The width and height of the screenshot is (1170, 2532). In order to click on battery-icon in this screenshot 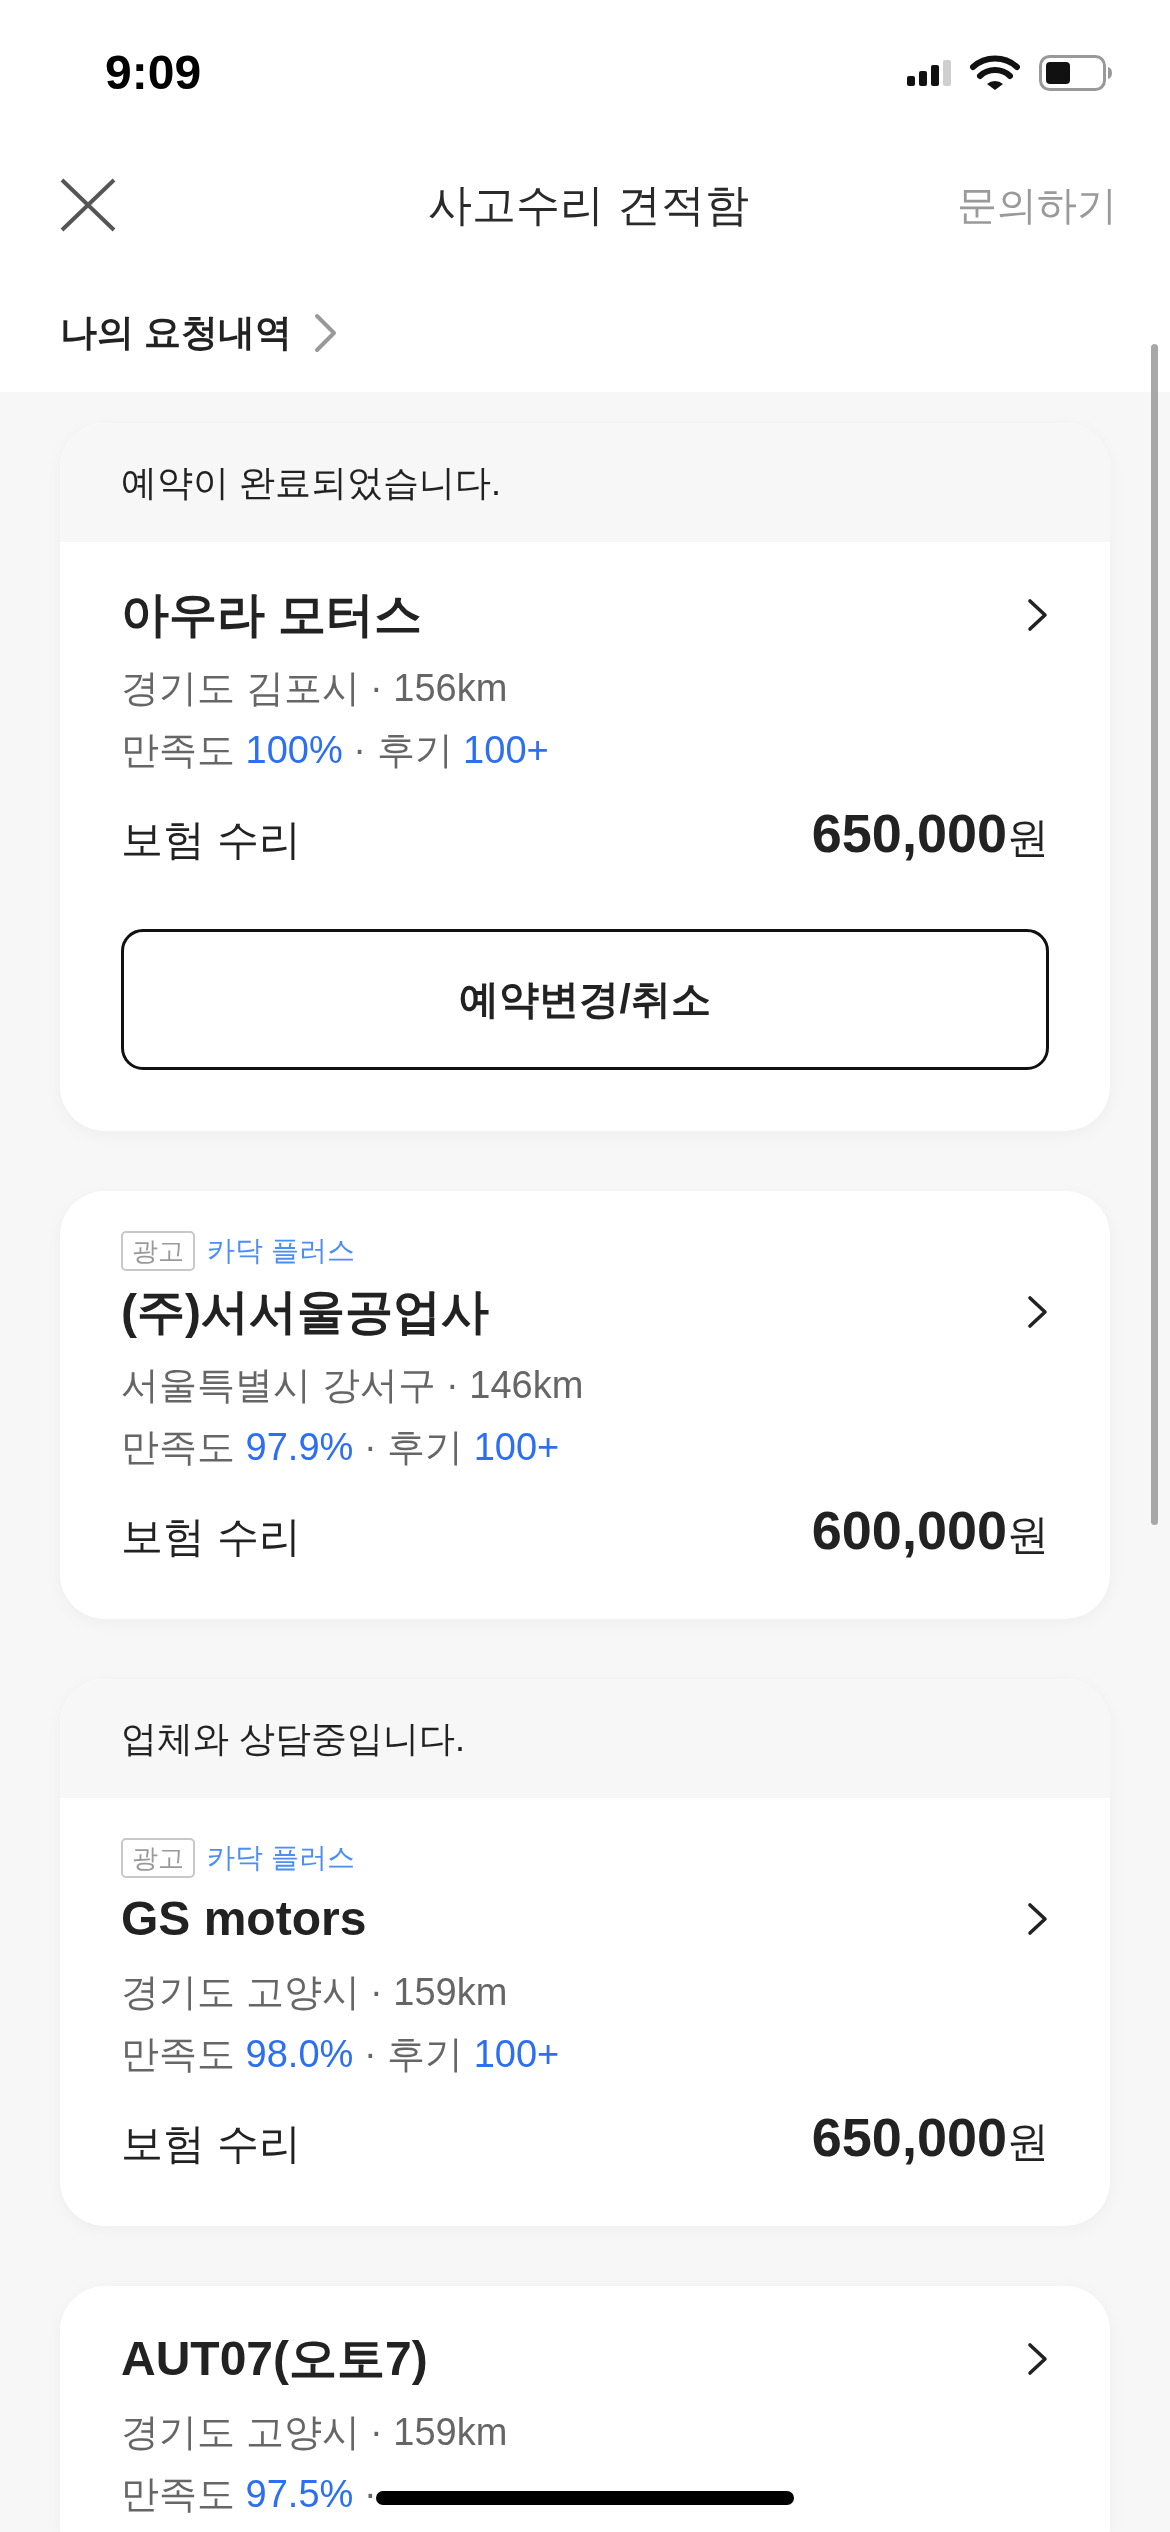, I will do `click(1076, 73)`.